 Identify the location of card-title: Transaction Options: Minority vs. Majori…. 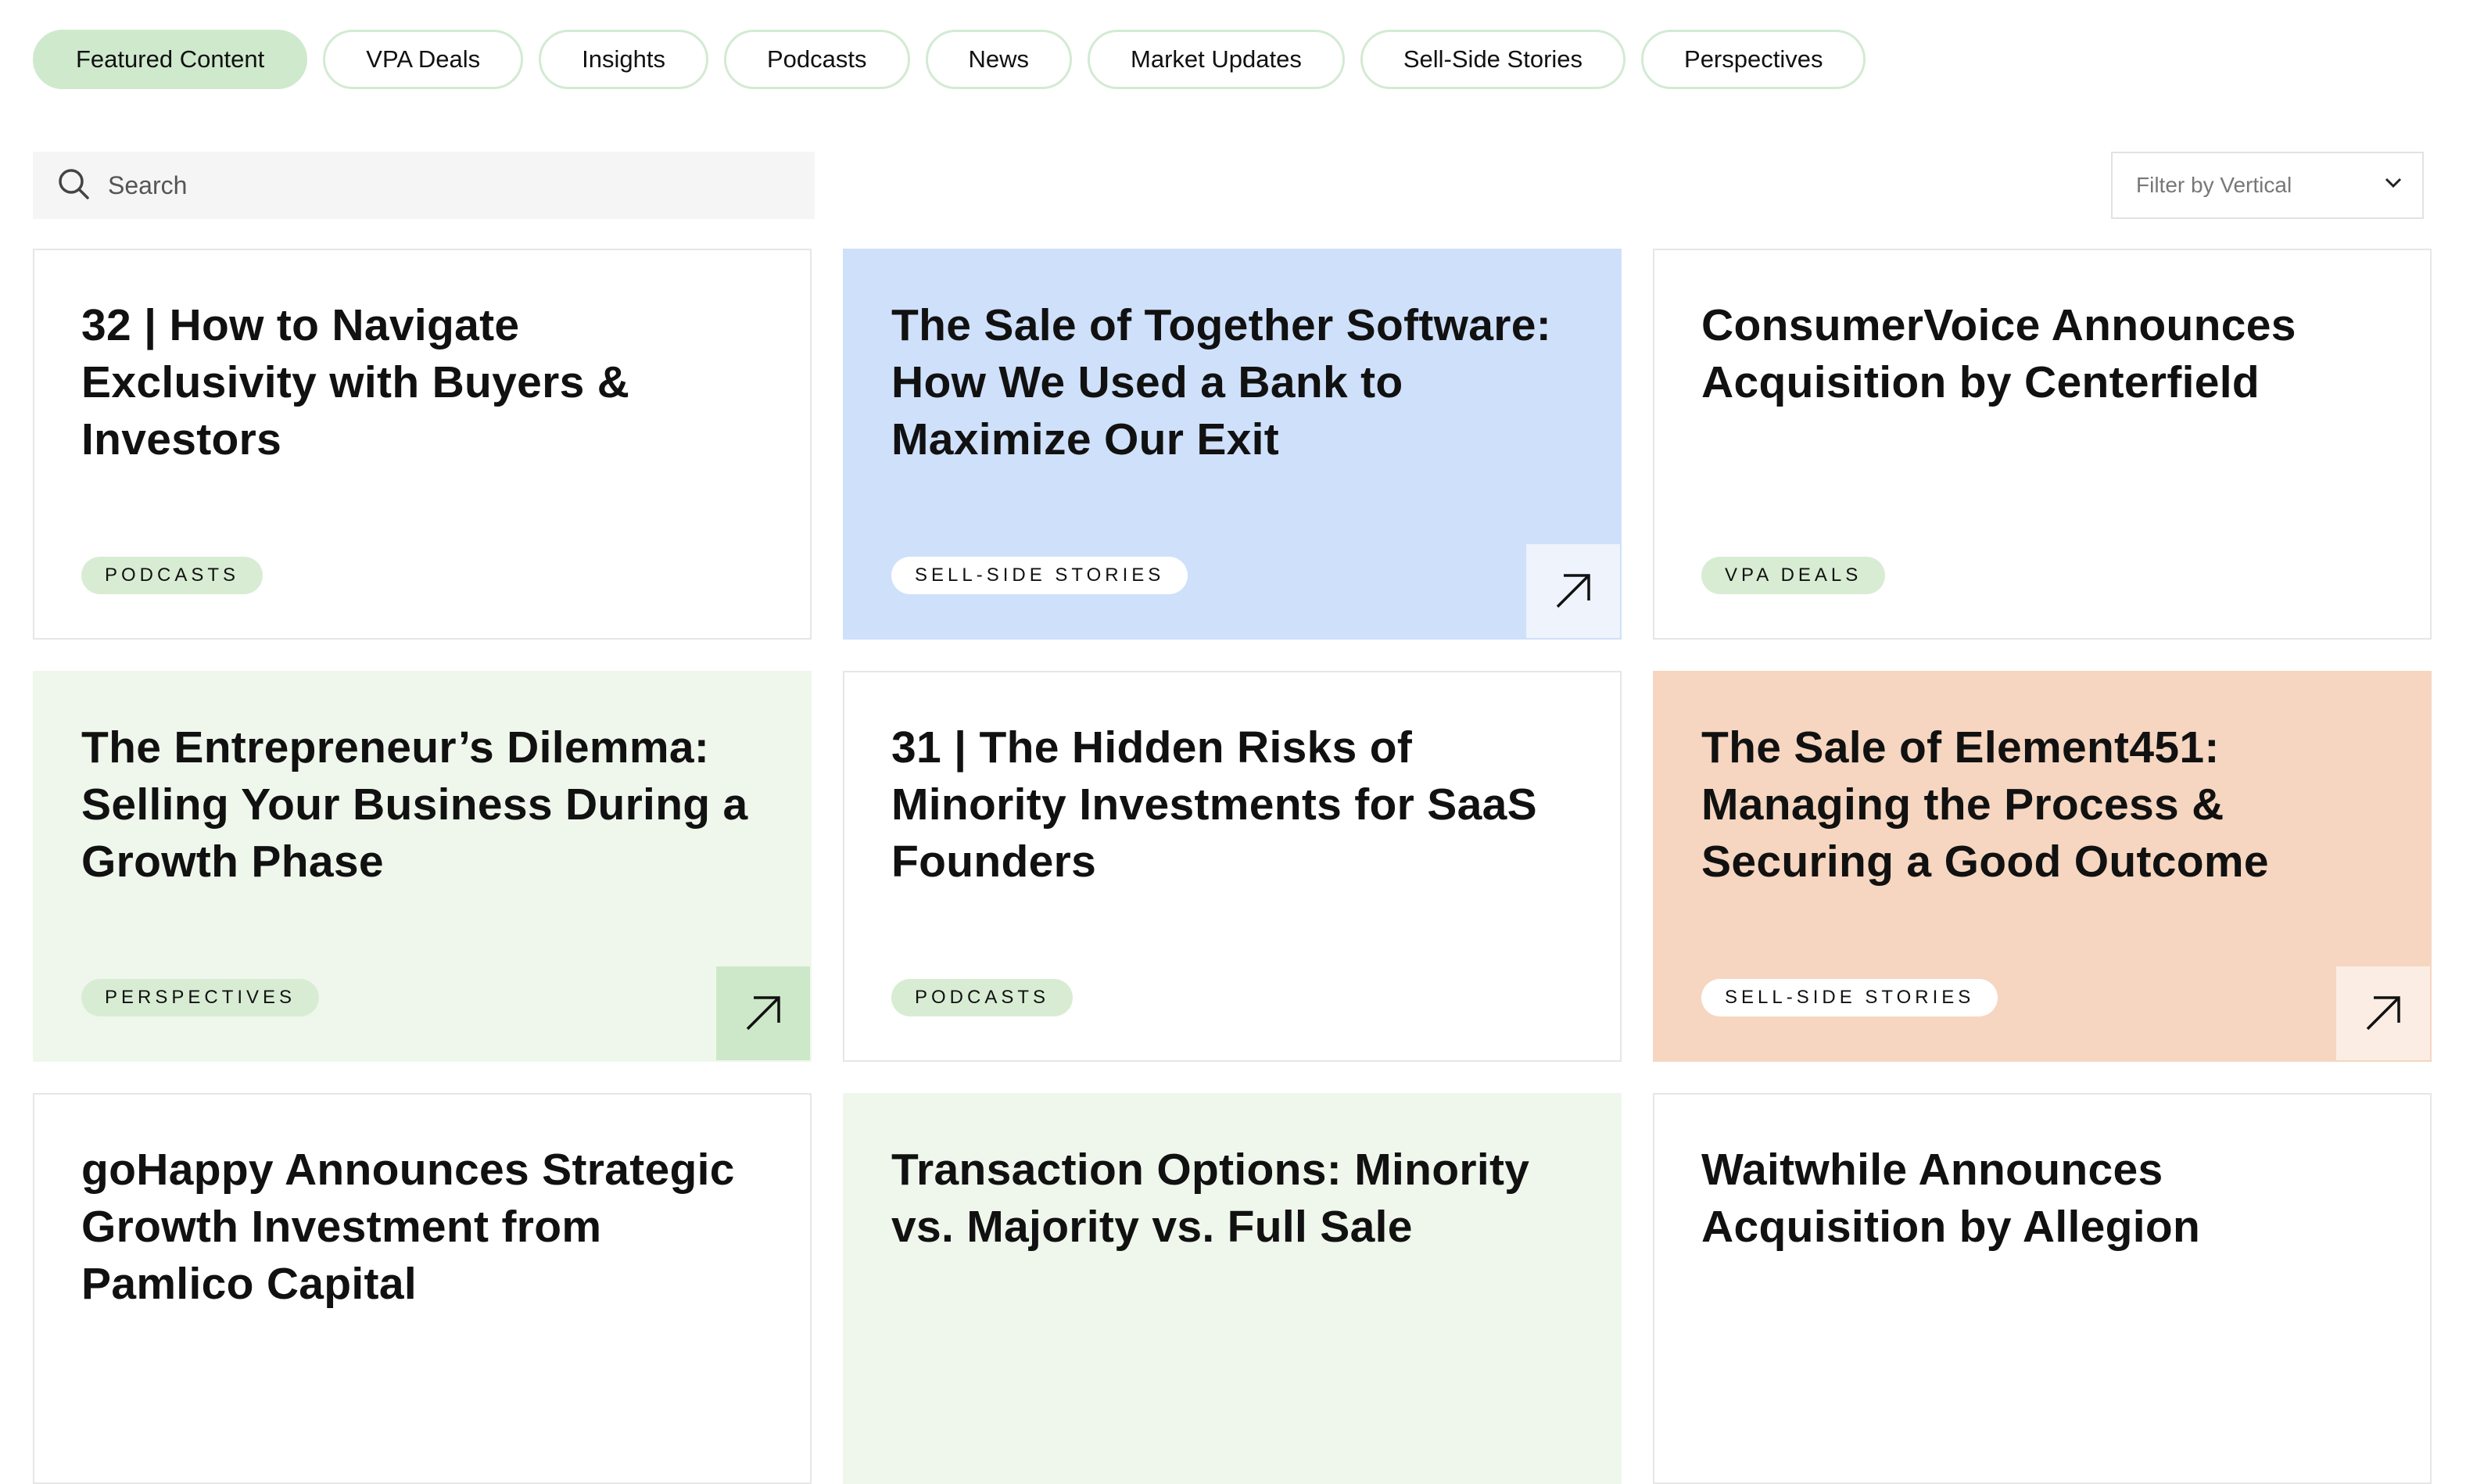
(1210, 1198).